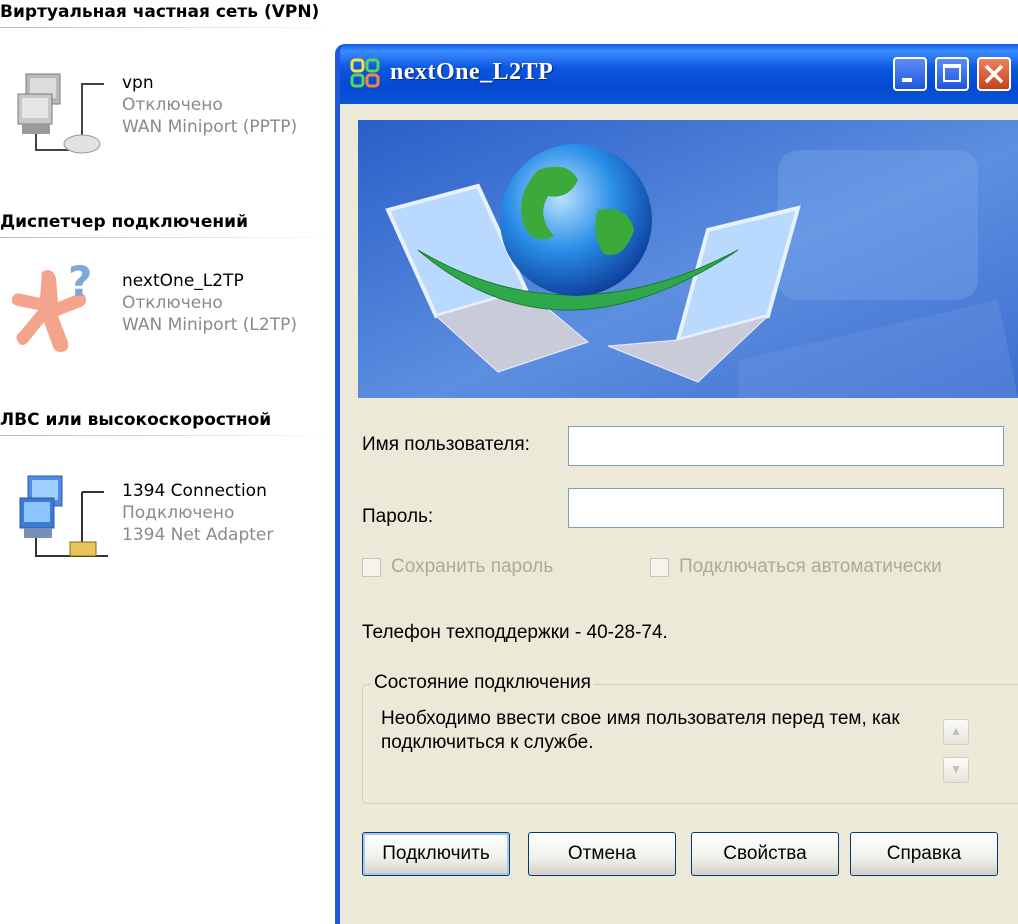 The image size is (1018, 924). Describe the element at coordinates (910, 74) in the screenshot. I see `minimize-button` at that location.